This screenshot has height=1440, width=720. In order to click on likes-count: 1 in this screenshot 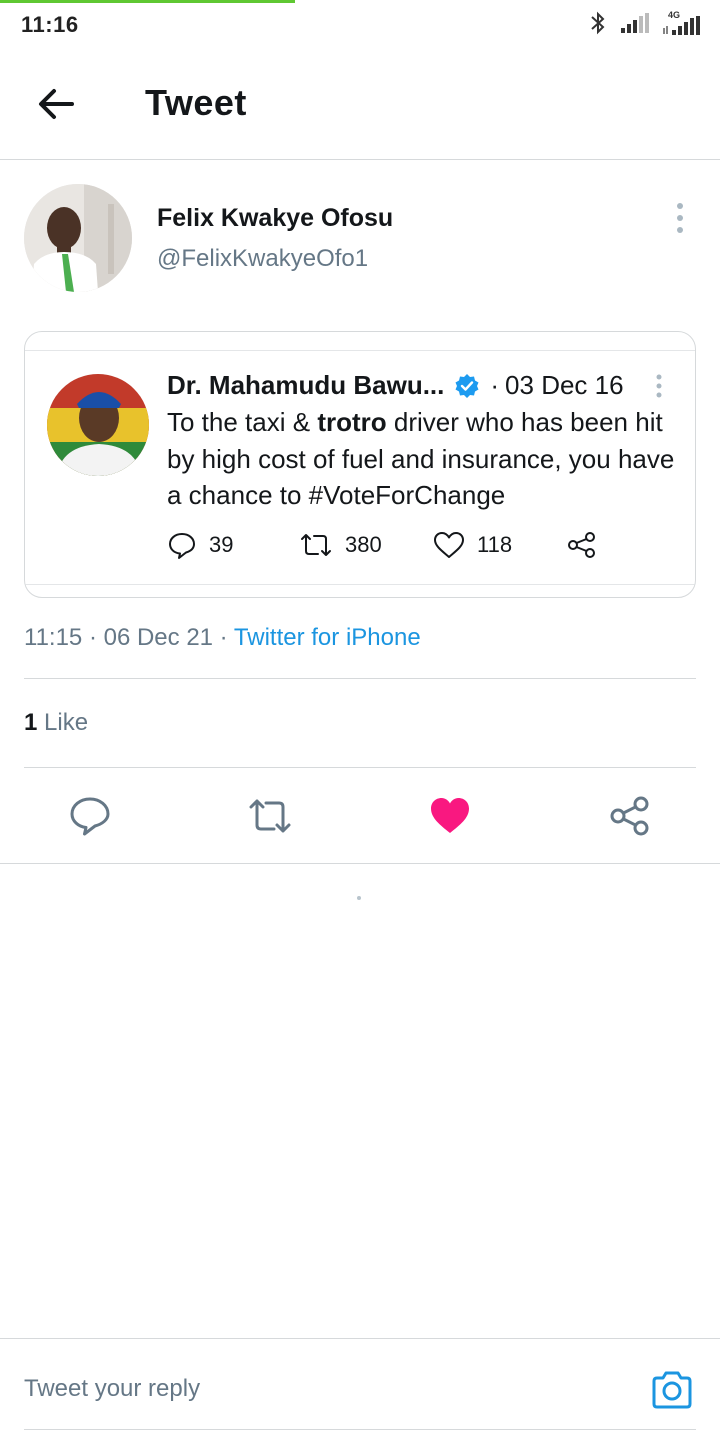, I will do `click(31, 722)`.